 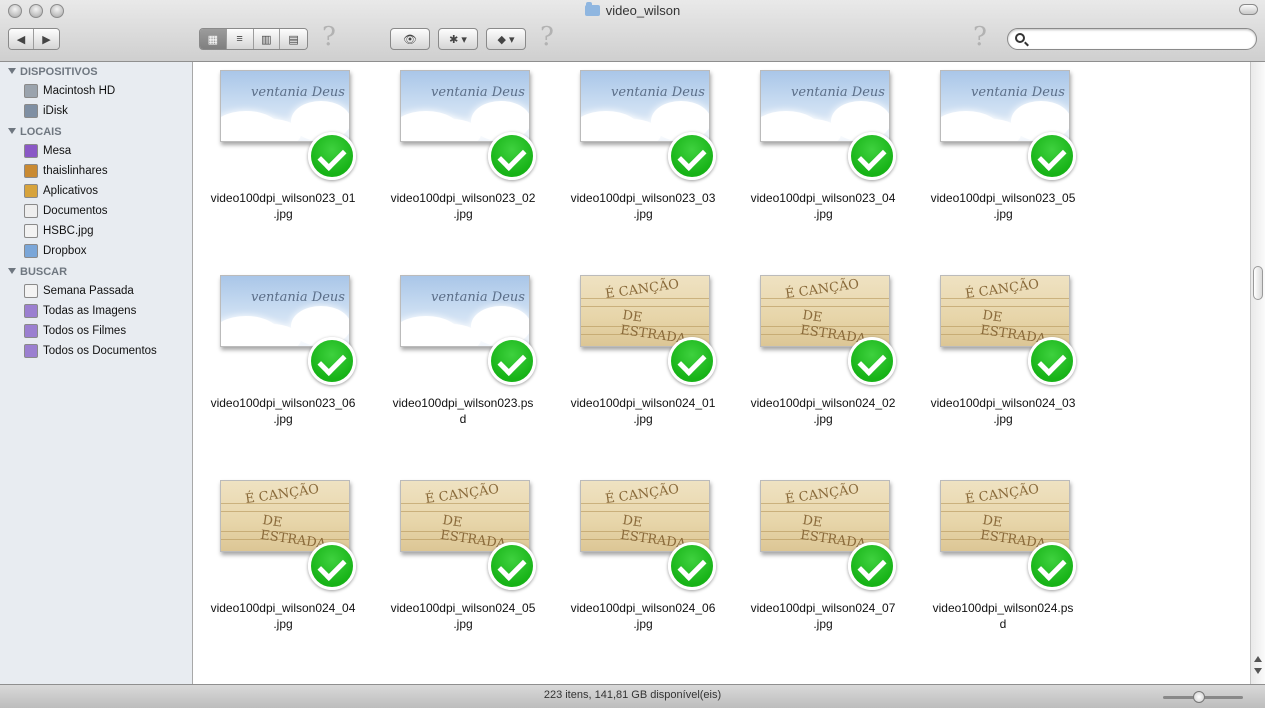 What do you see at coordinates (68, 231) in the screenshot?
I see `sidebar-item-label: HSBC.jpg` at bounding box center [68, 231].